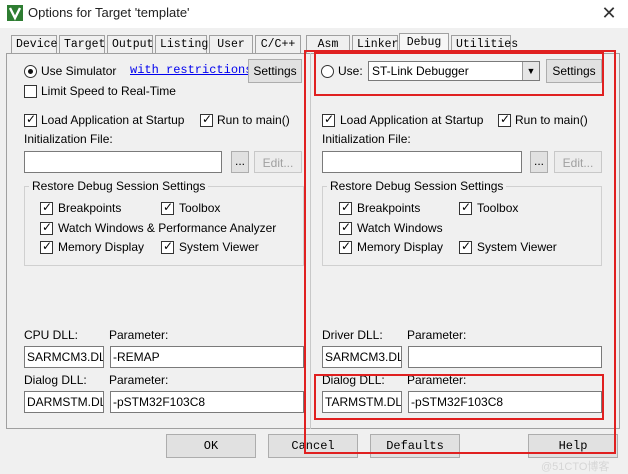 This screenshot has width=628, height=474. I want to click on right-dialog-param-label: Parameter:, so click(437, 380).